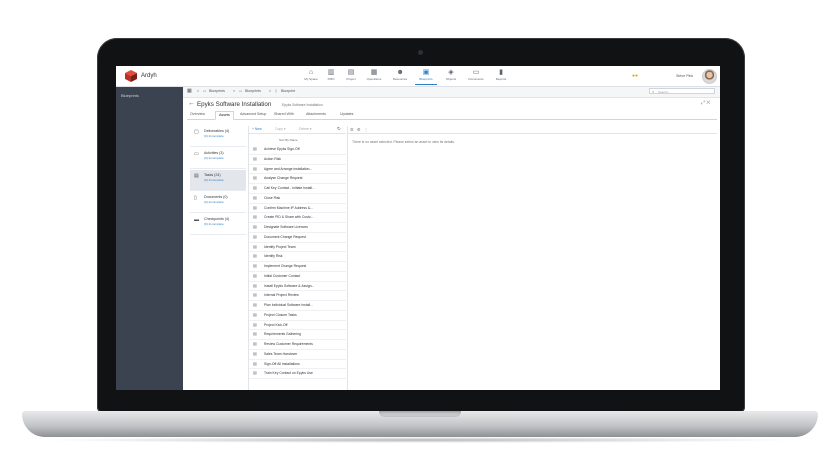 Image resolution: width=840 pixels, height=475 pixels. What do you see at coordinates (191, 103) in the screenshot?
I see `back-arrow-icon: ←` at bounding box center [191, 103].